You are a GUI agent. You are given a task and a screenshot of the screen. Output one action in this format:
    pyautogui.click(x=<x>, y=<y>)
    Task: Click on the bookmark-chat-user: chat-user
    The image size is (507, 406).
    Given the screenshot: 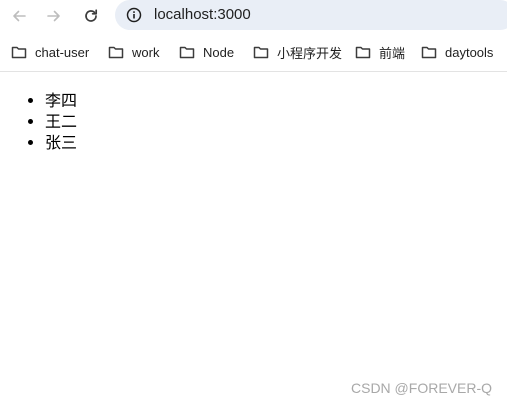 What is the action you would take?
    pyautogui.click(x=50, y=52)
    